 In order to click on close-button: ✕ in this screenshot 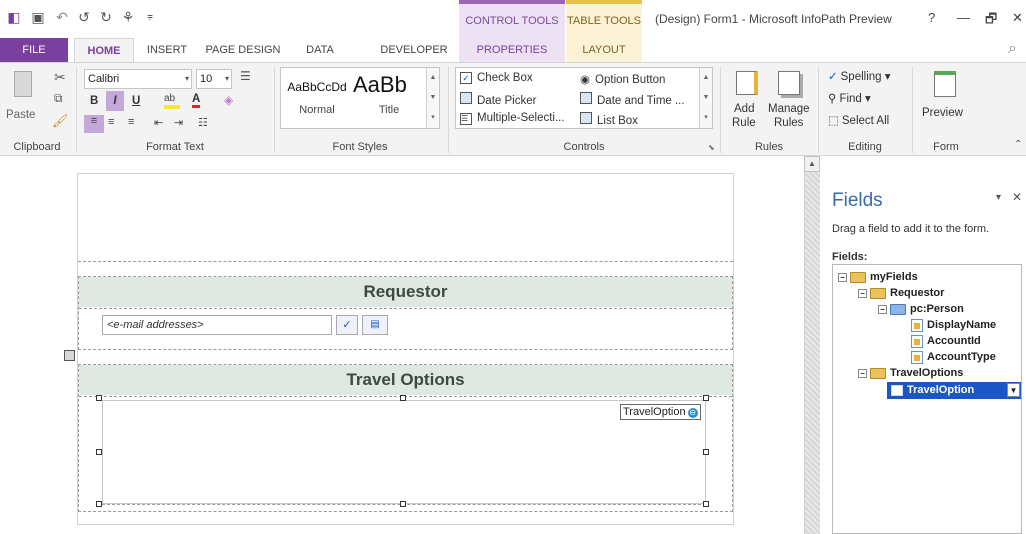, I will do `click(1017, 18)`.